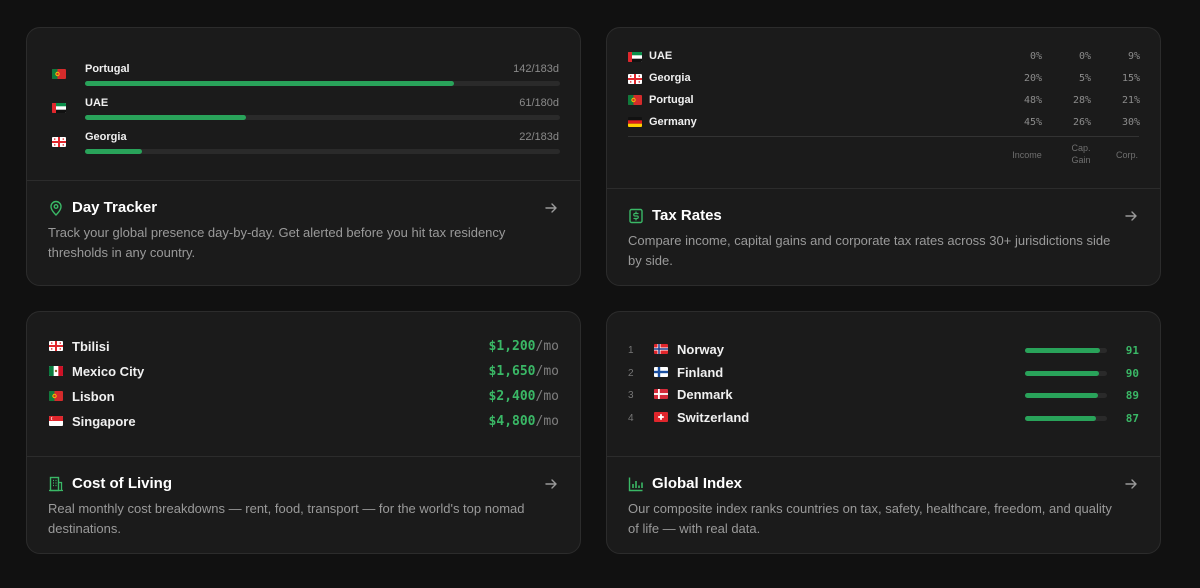 The height and width of the screenshot is (588, 1200). Describe the element at coordinates (1132, 350) in the screenshot. I see `index-score: 91` at that location.